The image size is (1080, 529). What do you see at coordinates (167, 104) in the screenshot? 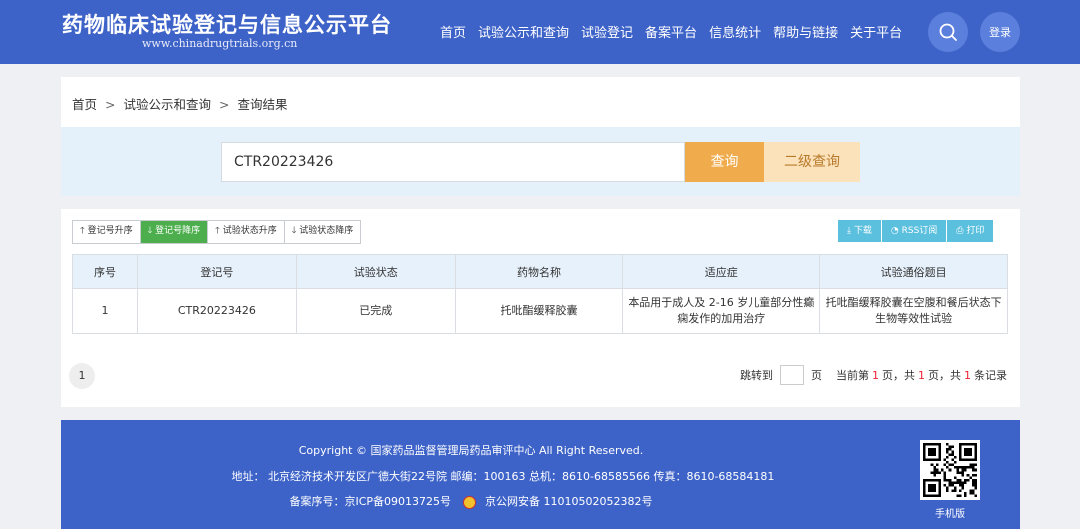
I see `breadcrumb-trial-query: 试验公示和查询` at bounding box center [167, 104].